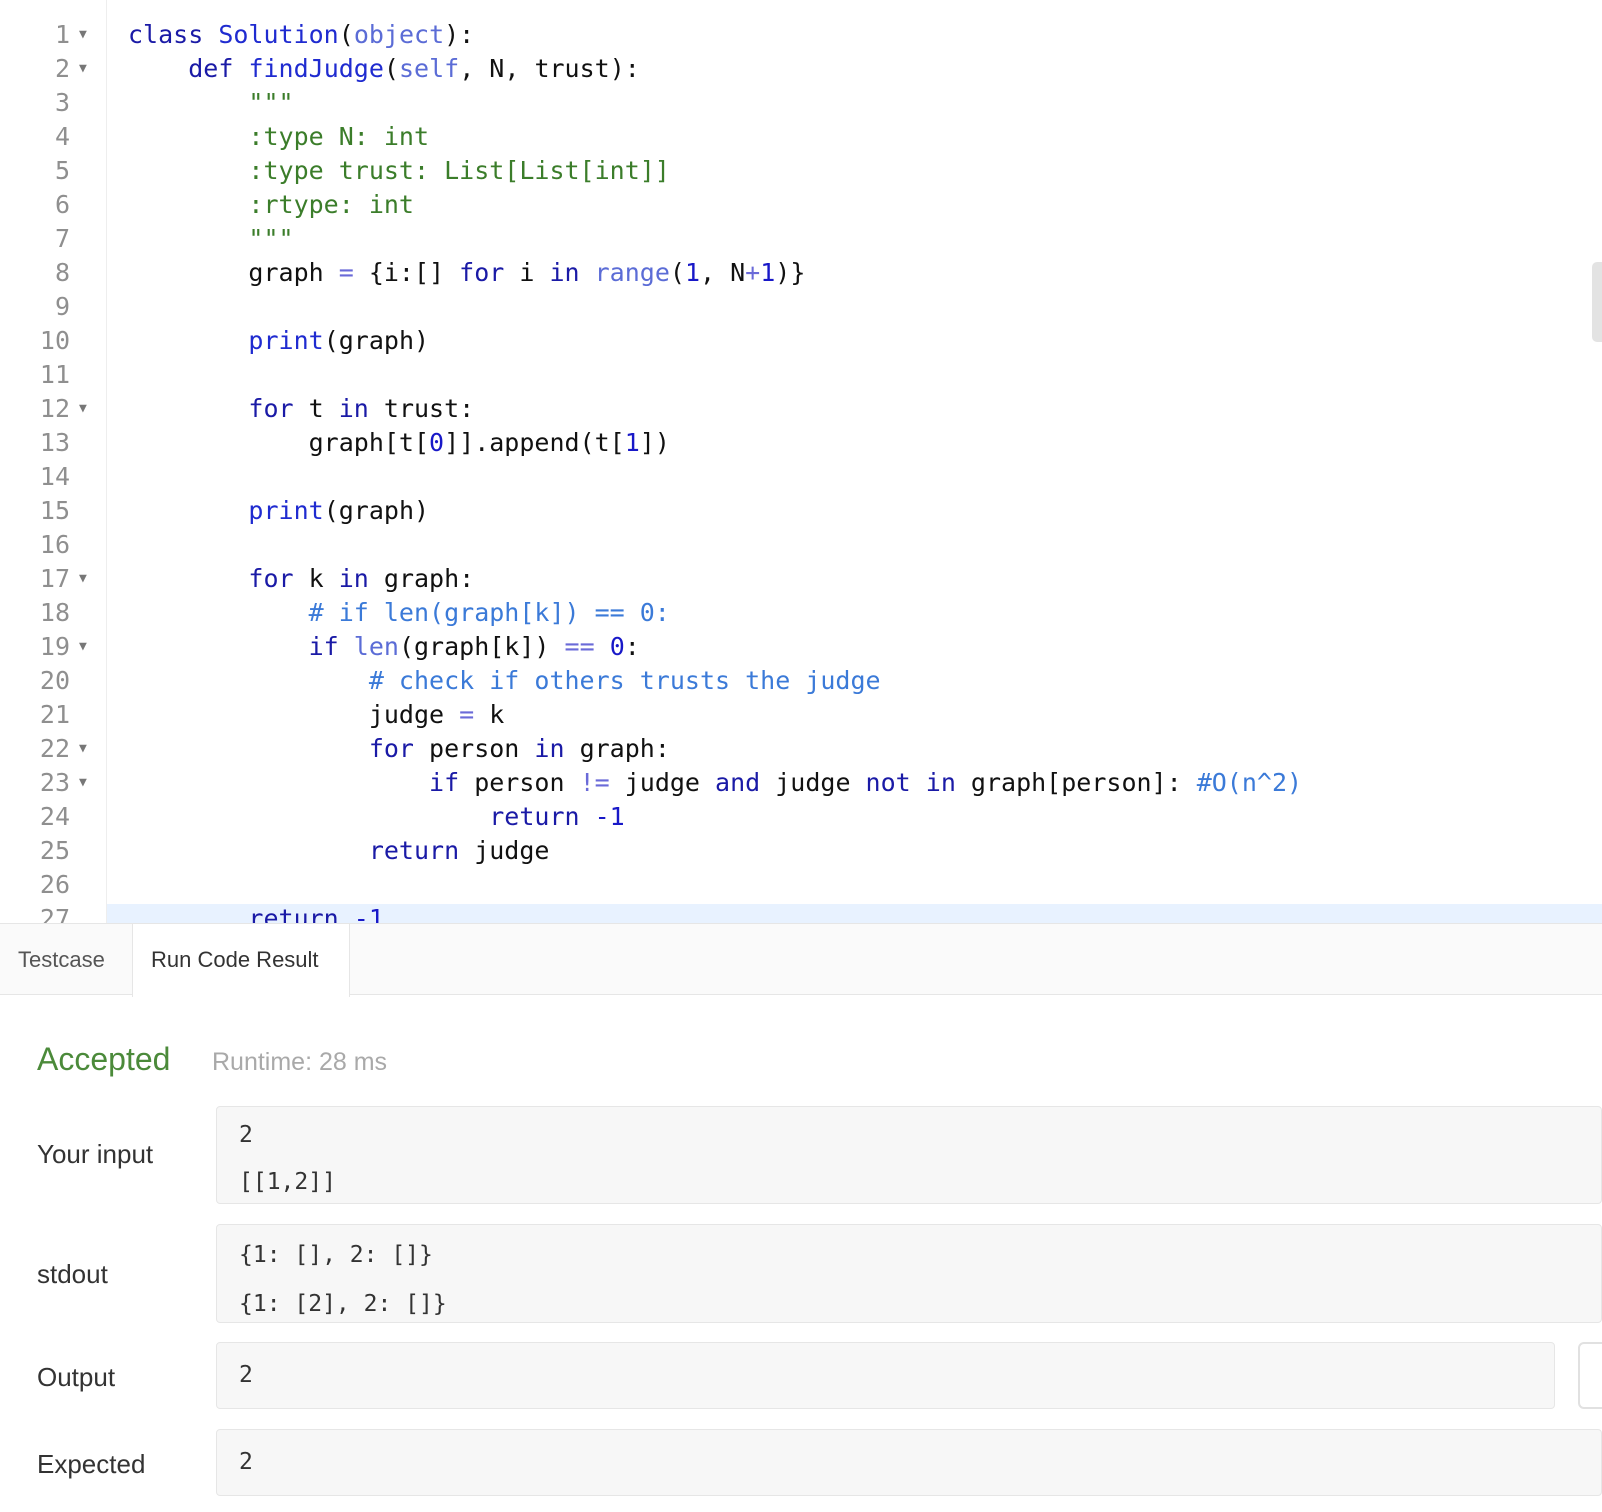 Image resolution: width=1602 pixels, height=1512 pixels. I want to click on line-number: 19 ▼, so click(53, 647).